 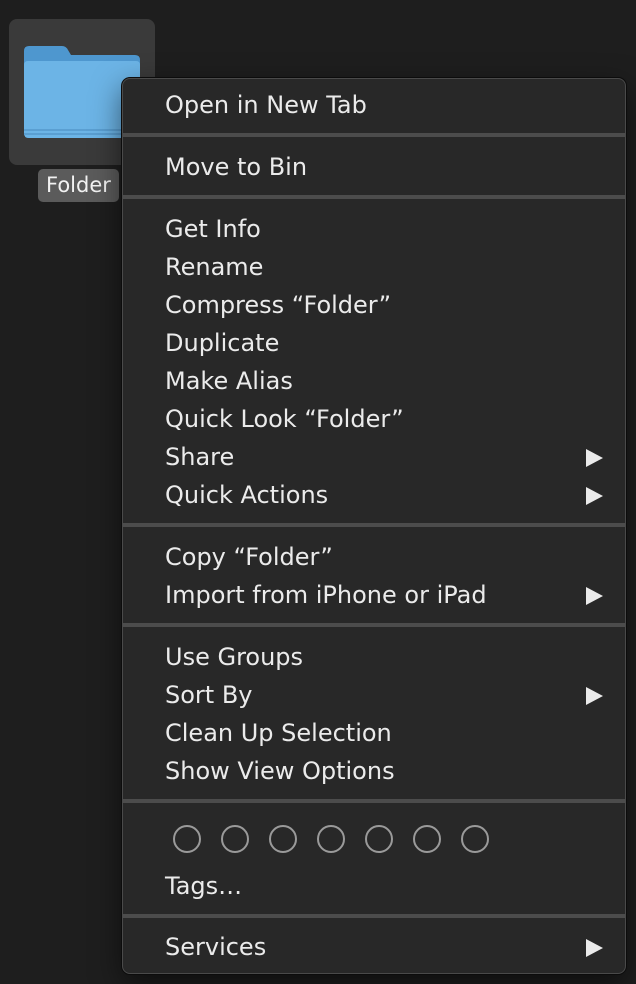 What do you see at coordinates (213, 229) in the screenshot?
I see `menu-item-label: Get Info` at bounding box center [213, 229].